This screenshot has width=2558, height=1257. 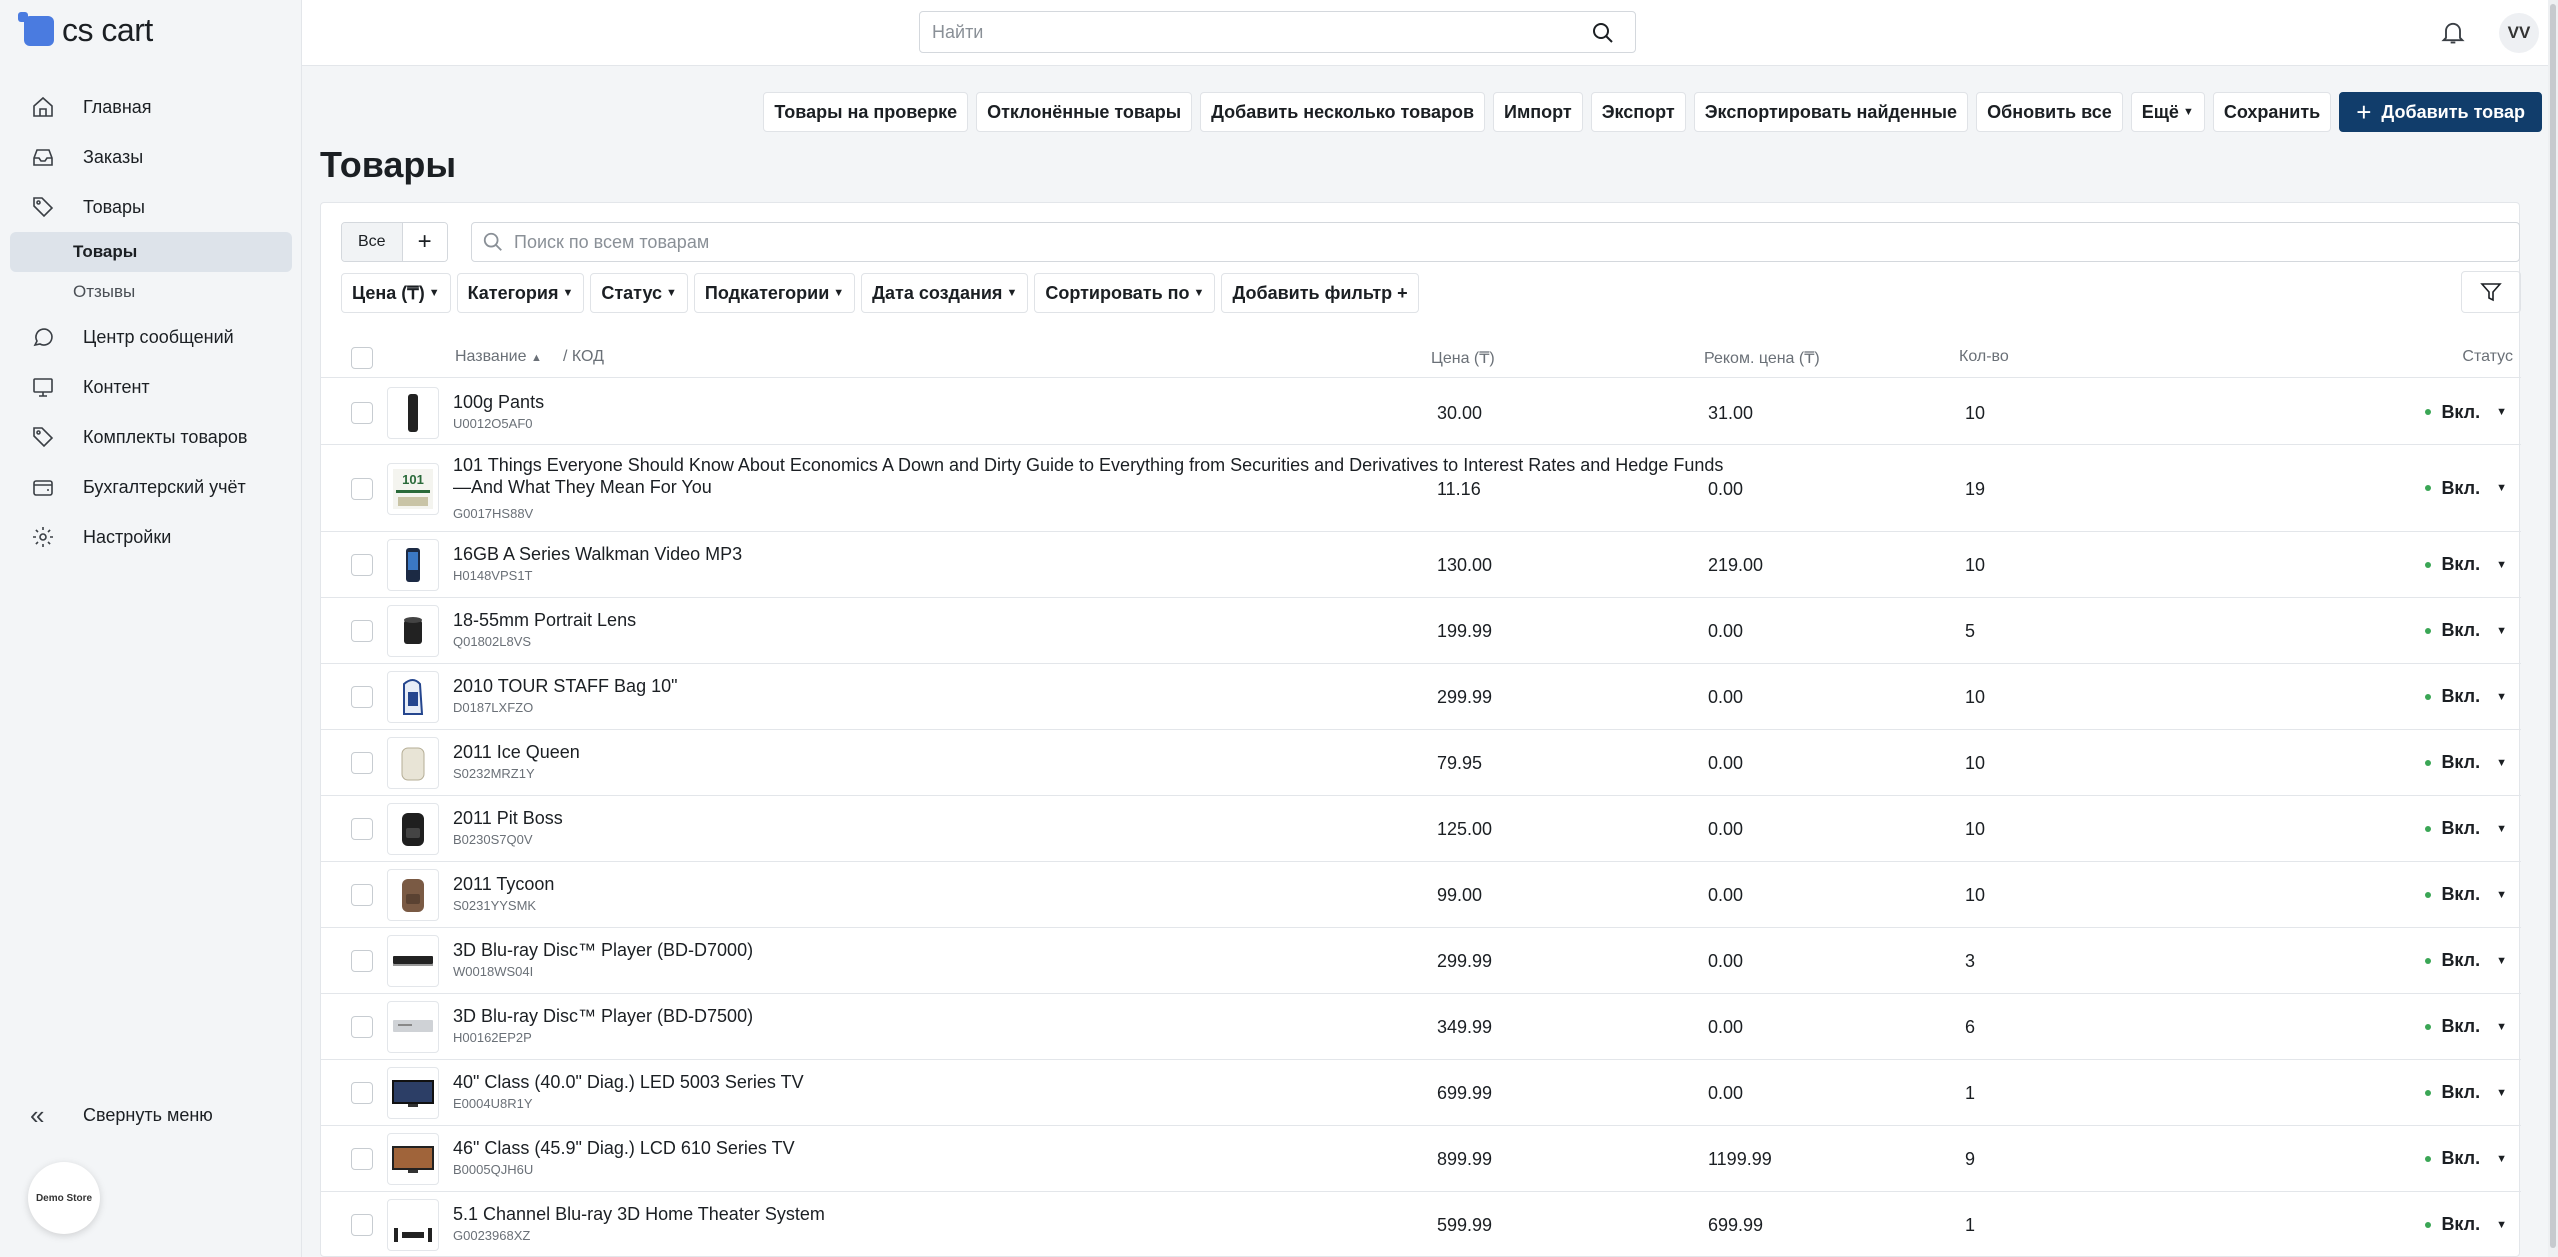 I want to click on store-badge: Demo Store, so click(x=64, y=1198).